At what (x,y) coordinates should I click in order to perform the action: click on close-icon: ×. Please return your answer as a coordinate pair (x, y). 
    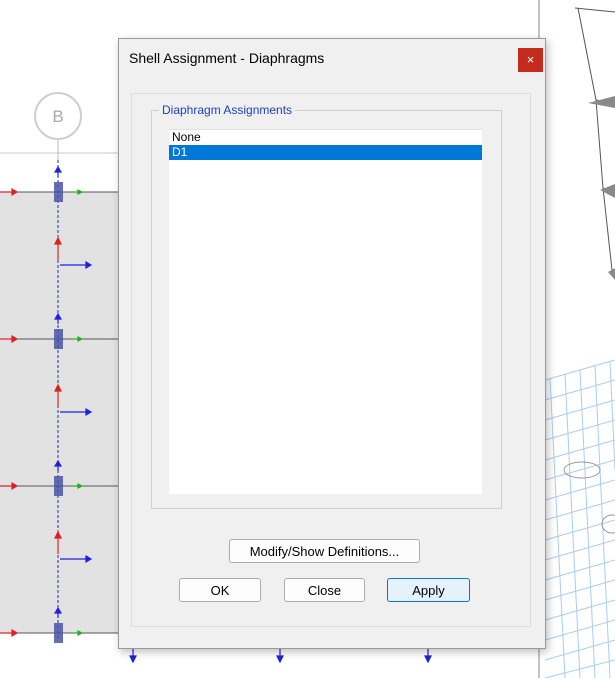
    Looking at the image, I should click on (530, 60).